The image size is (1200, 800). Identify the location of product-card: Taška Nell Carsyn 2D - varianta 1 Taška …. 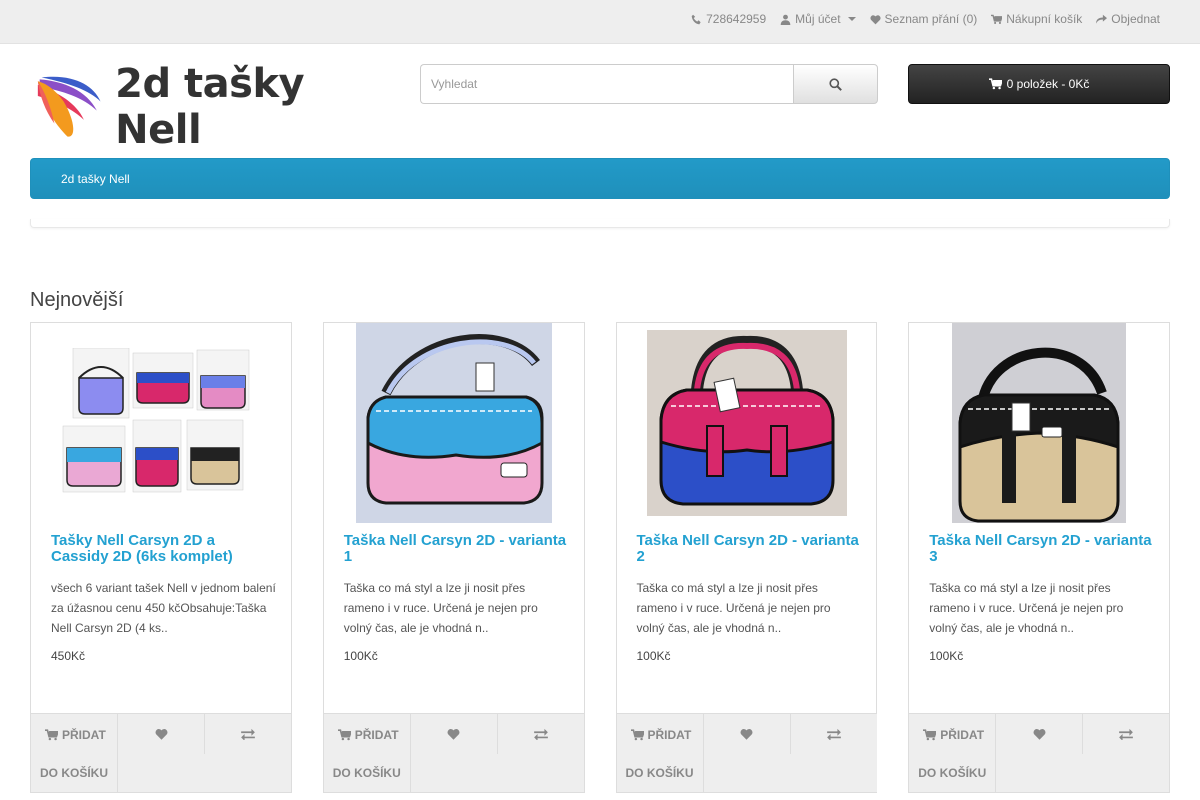
(453, 557).